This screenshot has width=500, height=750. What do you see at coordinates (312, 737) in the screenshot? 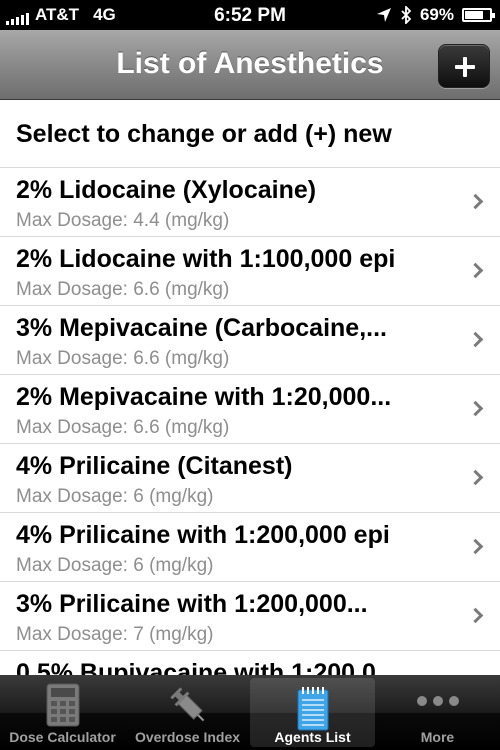
I see `tab-label: Agents List` at bounding box center [312, 737].